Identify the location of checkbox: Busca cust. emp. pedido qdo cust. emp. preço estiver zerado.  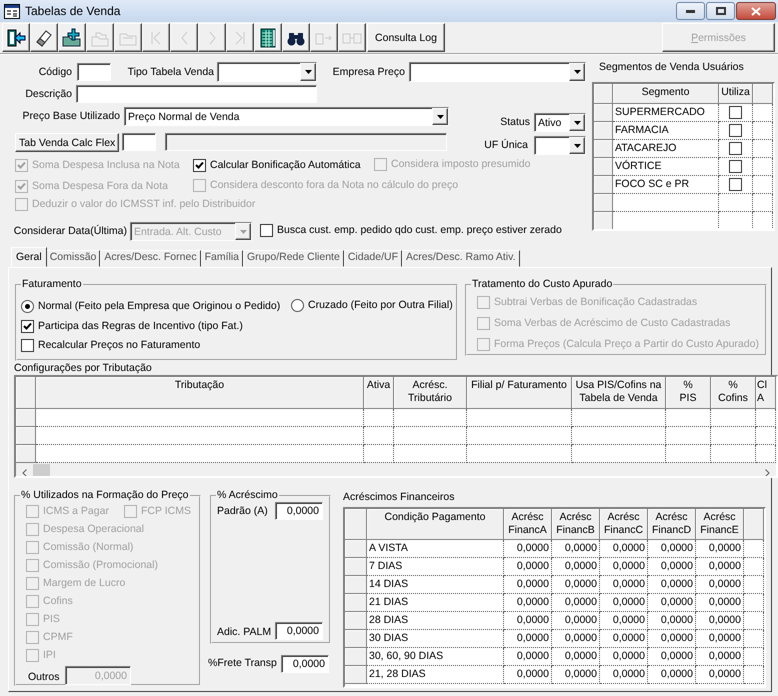
(411, 230).